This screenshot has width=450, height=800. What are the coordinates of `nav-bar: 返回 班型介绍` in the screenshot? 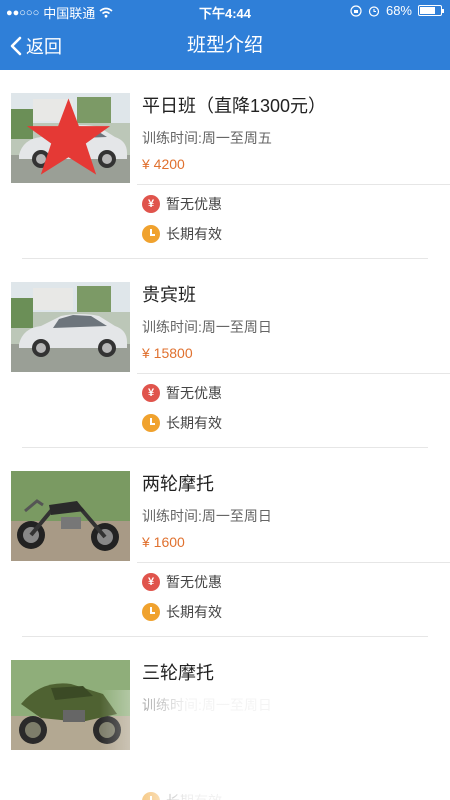 It's located at (225, 46).